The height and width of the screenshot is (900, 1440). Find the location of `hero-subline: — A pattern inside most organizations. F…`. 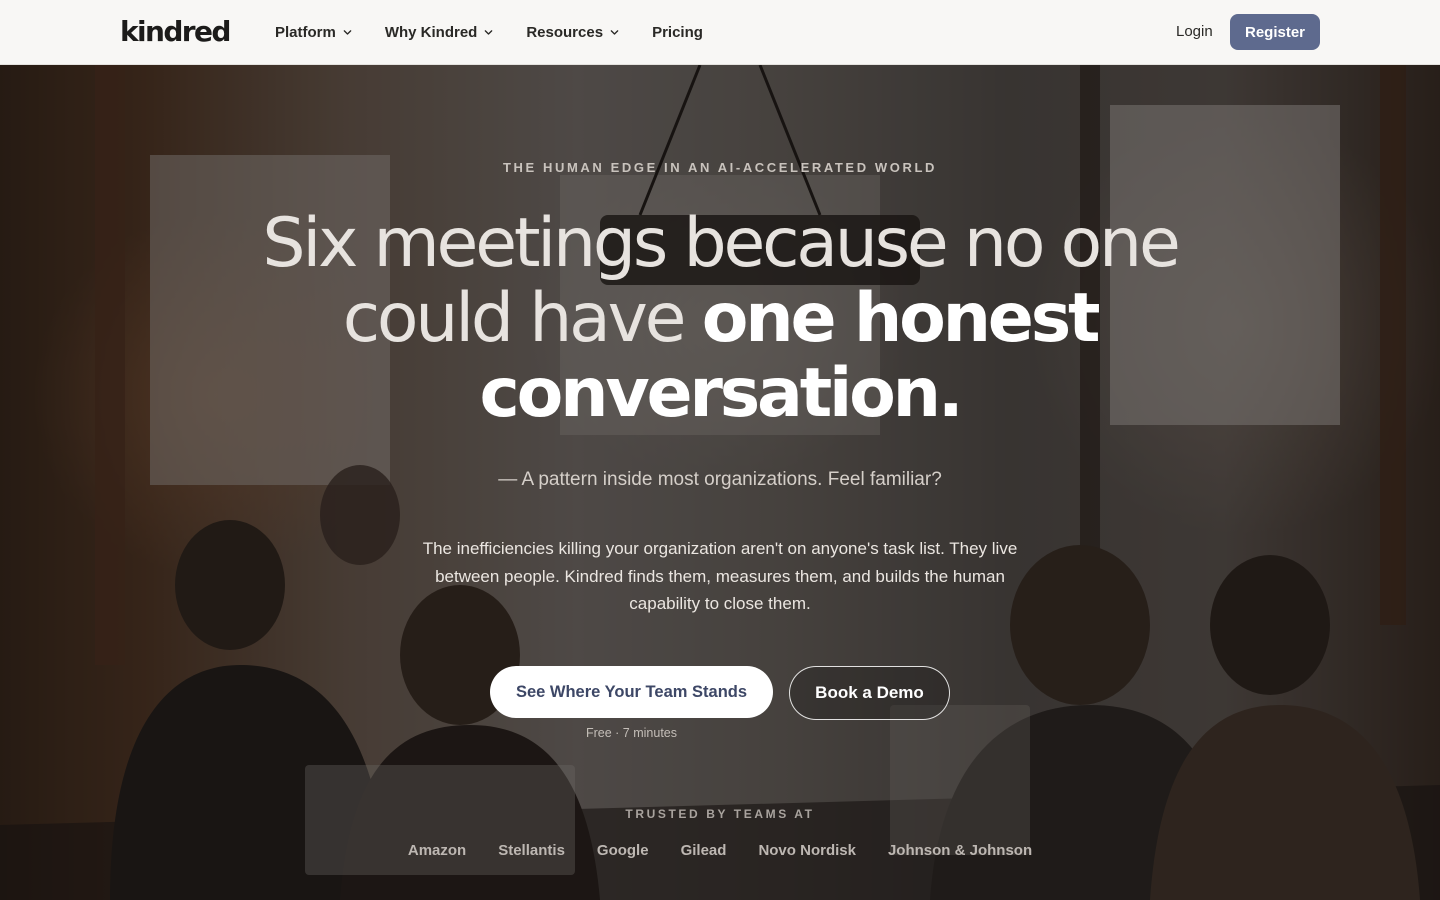

hero-subline: — A pattern inside most organizations. F… is located at coordinates (720, 479).